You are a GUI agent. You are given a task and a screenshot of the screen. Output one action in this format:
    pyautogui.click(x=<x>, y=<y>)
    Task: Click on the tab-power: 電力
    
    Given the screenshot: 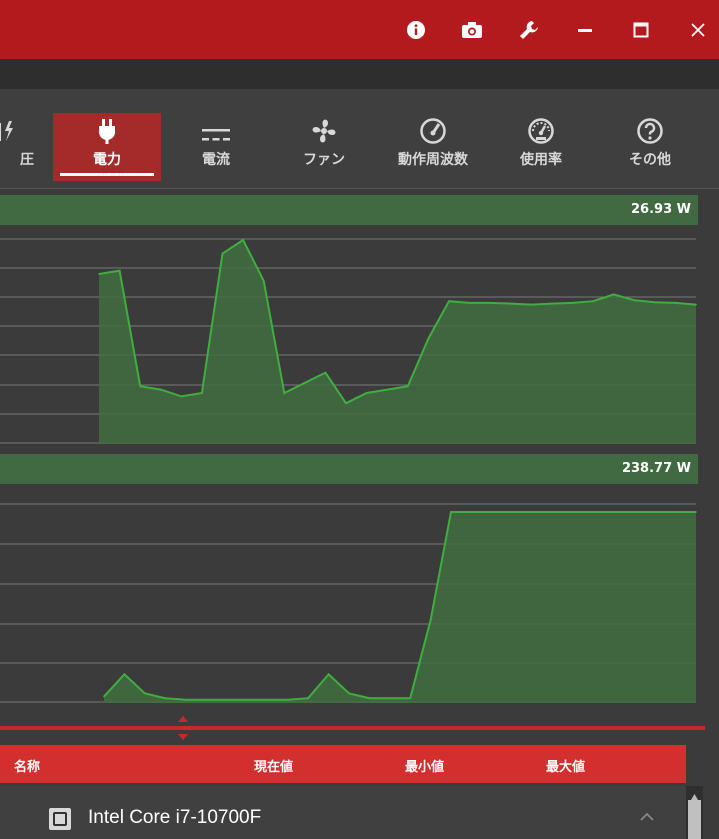 What is the action you would take?
    pyautogui.click(x=107, y=147)
    